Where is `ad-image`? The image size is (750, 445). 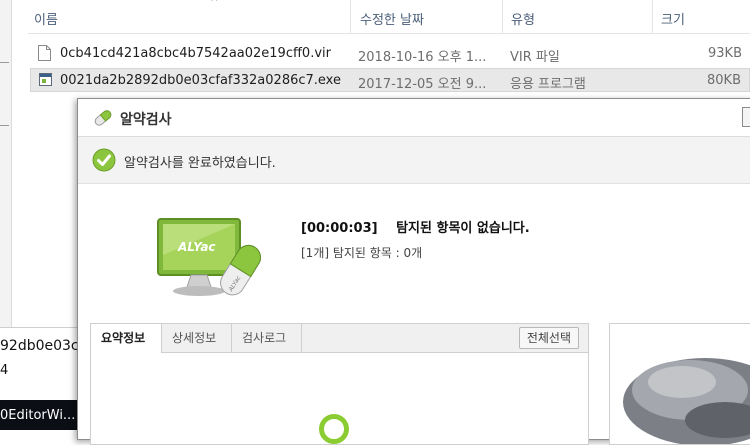
ad-image is located at coordinates (686, 401).